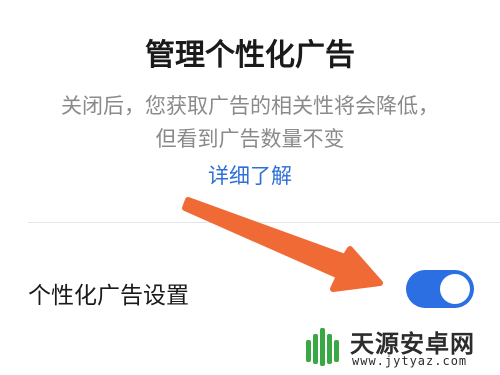 The width and height of the screenshot is (500, 375). I want to click on personalized-ads-setting-row: 个性化广告设置, so click(250, 290).